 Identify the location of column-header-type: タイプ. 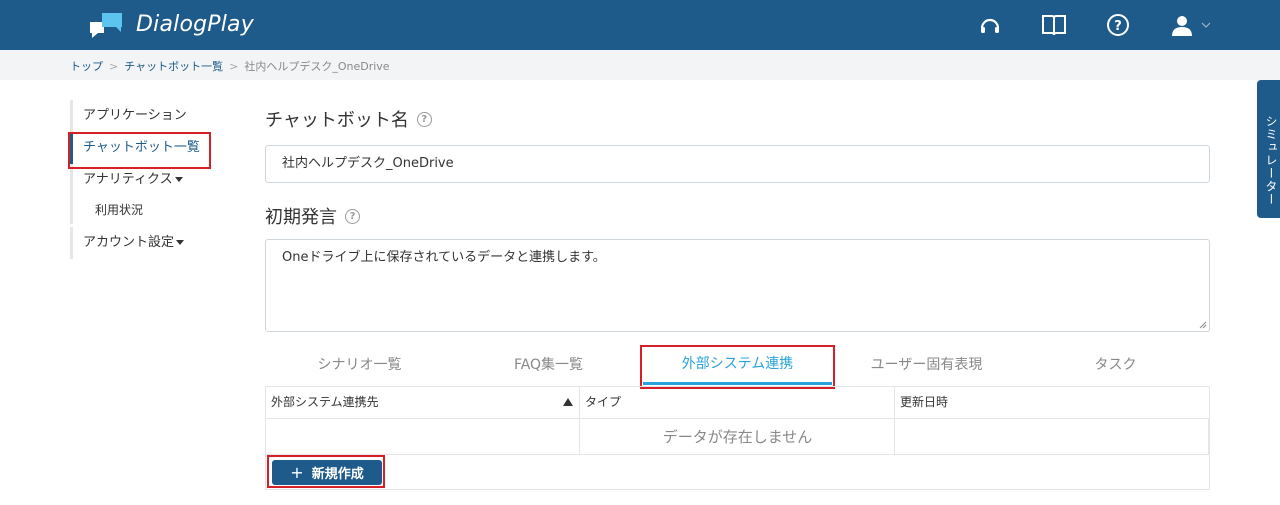
(737, 402).